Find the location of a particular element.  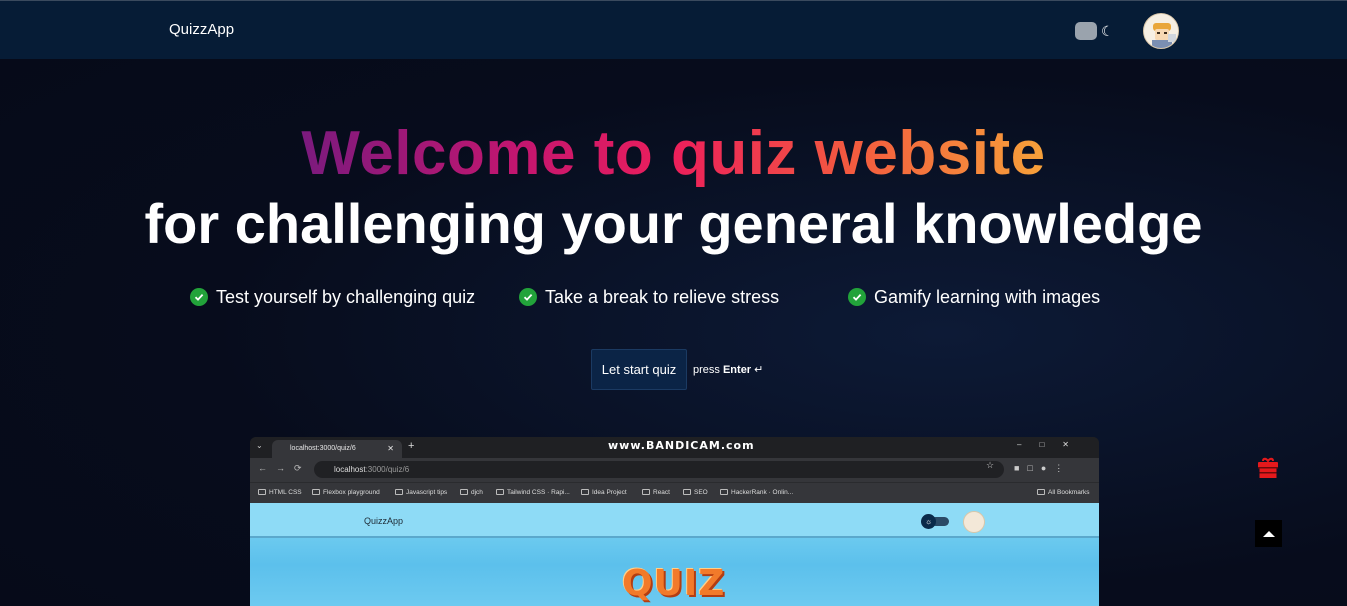

watermark: www.BANDICAM.com is located at coordinates (681, 445).